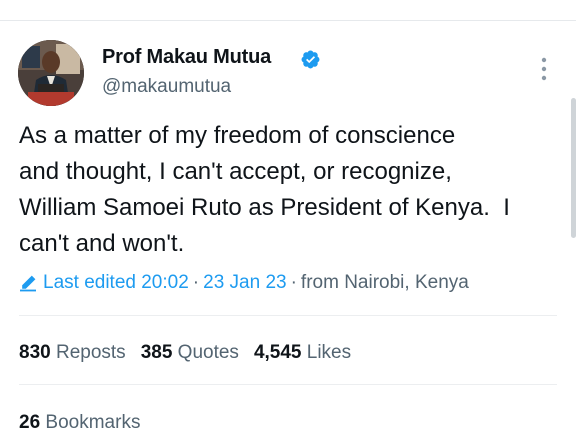 The image size is (576, 443). I want to click on quotes-stat: 385 Quotes, so click(190, 352).